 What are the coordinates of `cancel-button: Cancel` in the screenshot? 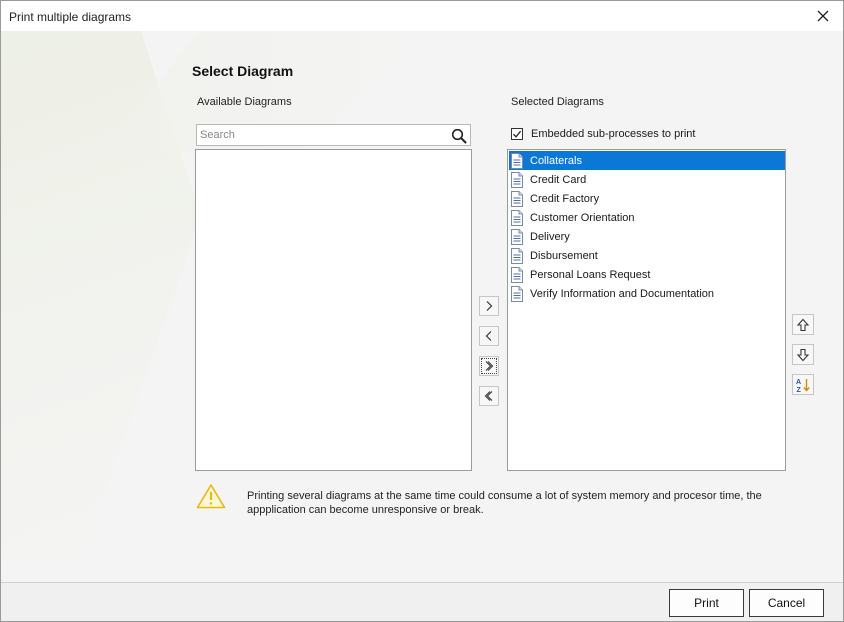 It's located at (786, 603).